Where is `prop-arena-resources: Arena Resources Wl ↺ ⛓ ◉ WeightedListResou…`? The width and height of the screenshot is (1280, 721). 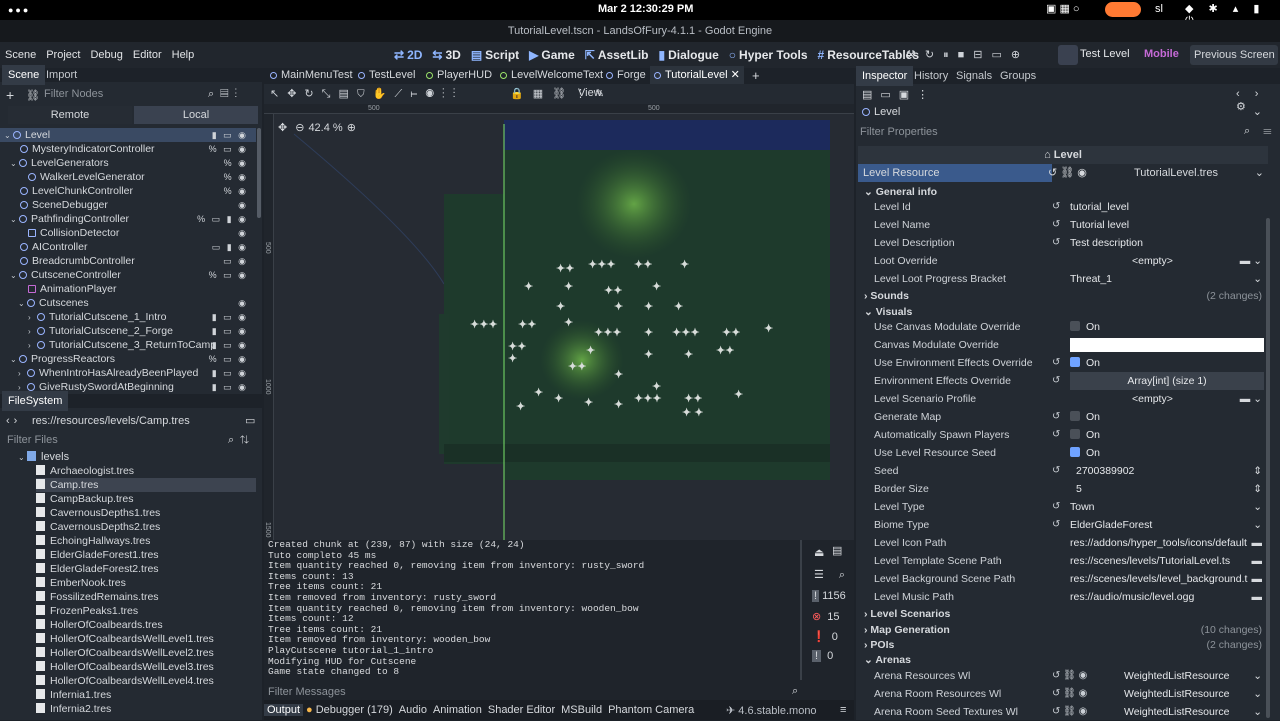
prop-arena-resources: Arena Resources Wl ↺ ⛓ ◉ WeightedListResou… is located at coordinates (1064, 676).